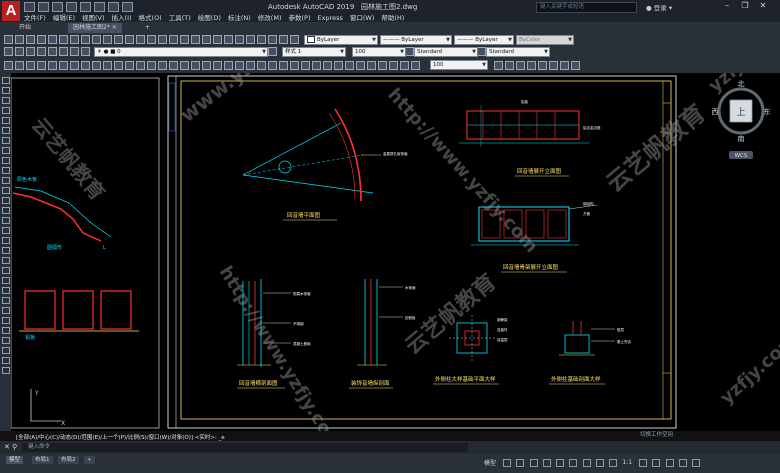 This screenshot has width=780, height=473. What do you see at coordinates (767, 111) in the screenshot?
I see `compass-east: 东` at bounding box center [767, 111].